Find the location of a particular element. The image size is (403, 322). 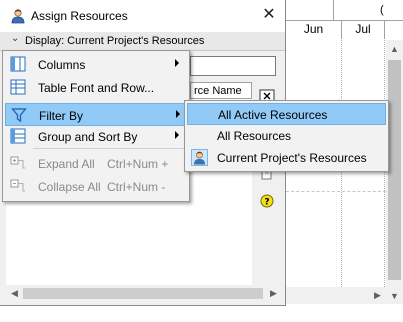

submenu-item-all-active-resources: All Active Resources is located at coordinates (286, 114).